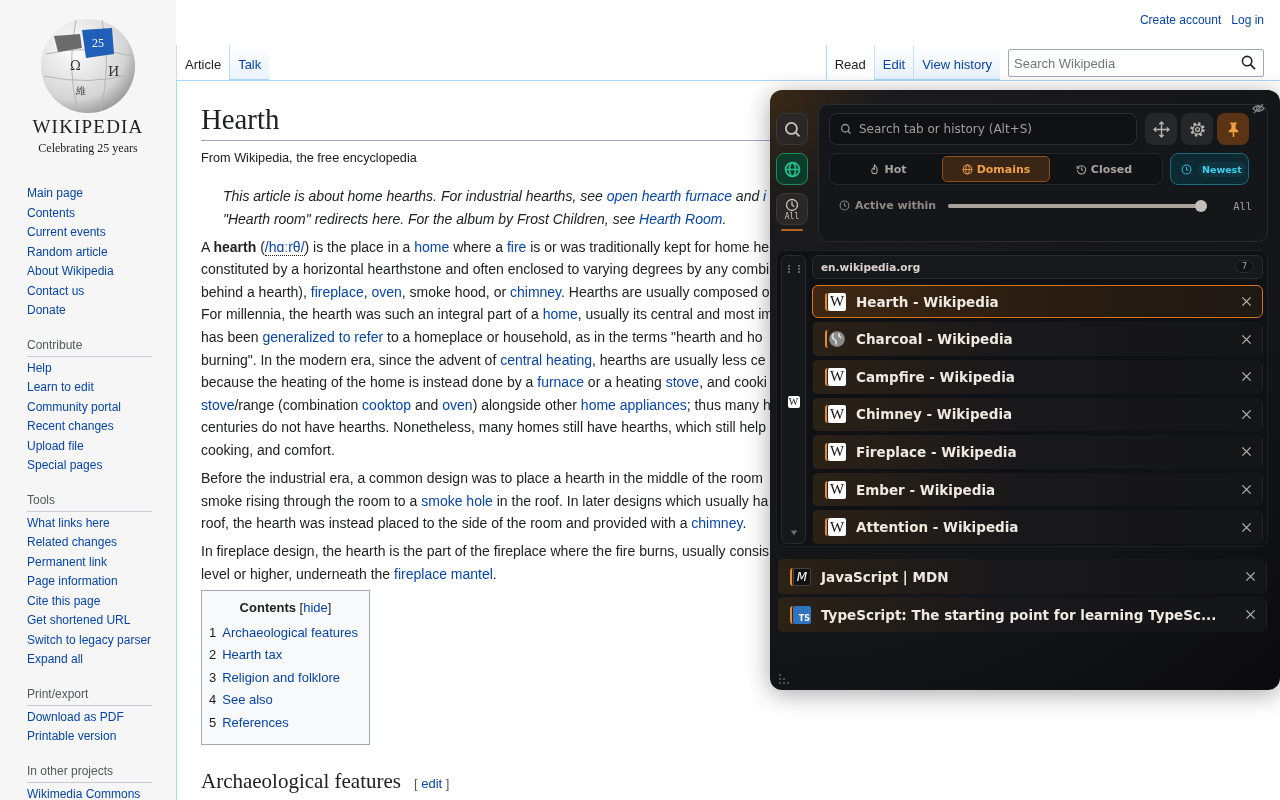 The height and width of the screenshot is (800, 1280). Describe the element at coordinates (323, 337) in the screenshot. I see `article-link: generalized to refer` at that location.